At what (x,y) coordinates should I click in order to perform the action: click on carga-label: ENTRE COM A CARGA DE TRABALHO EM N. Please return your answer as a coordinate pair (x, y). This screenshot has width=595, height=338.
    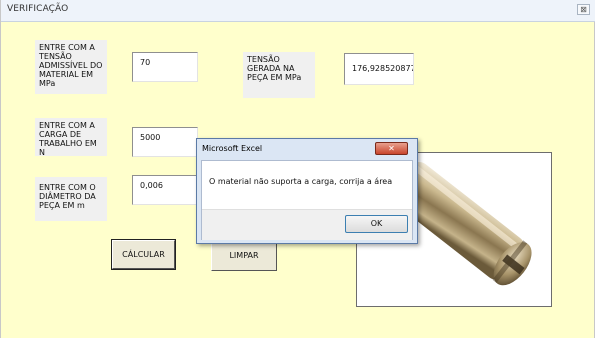
    Looking at the image, I should click on (71, 137).